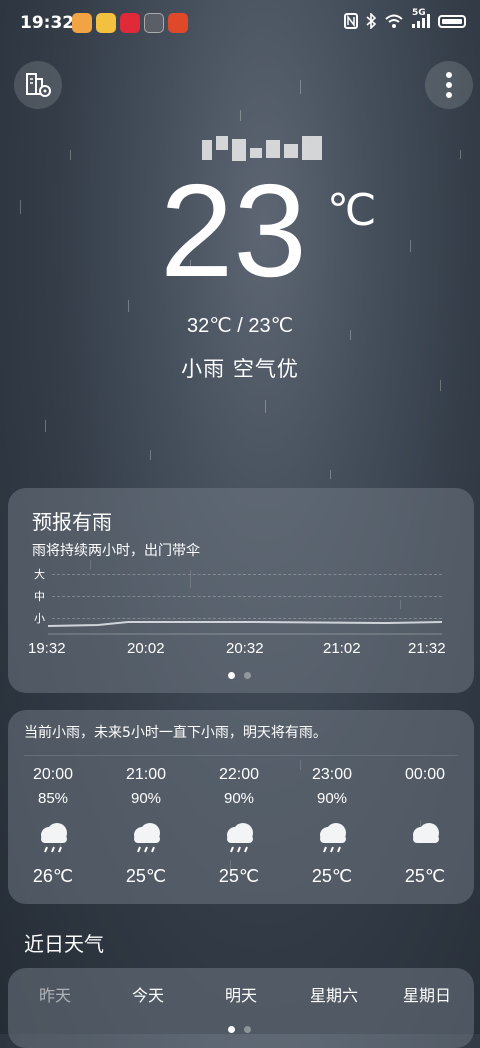 The height and width of the screenshot is (1048, 480). What do you see at coordinates (239, 1029) in the screenshot?
I see `city-page-indicator` at bounding box center [239, 1029].